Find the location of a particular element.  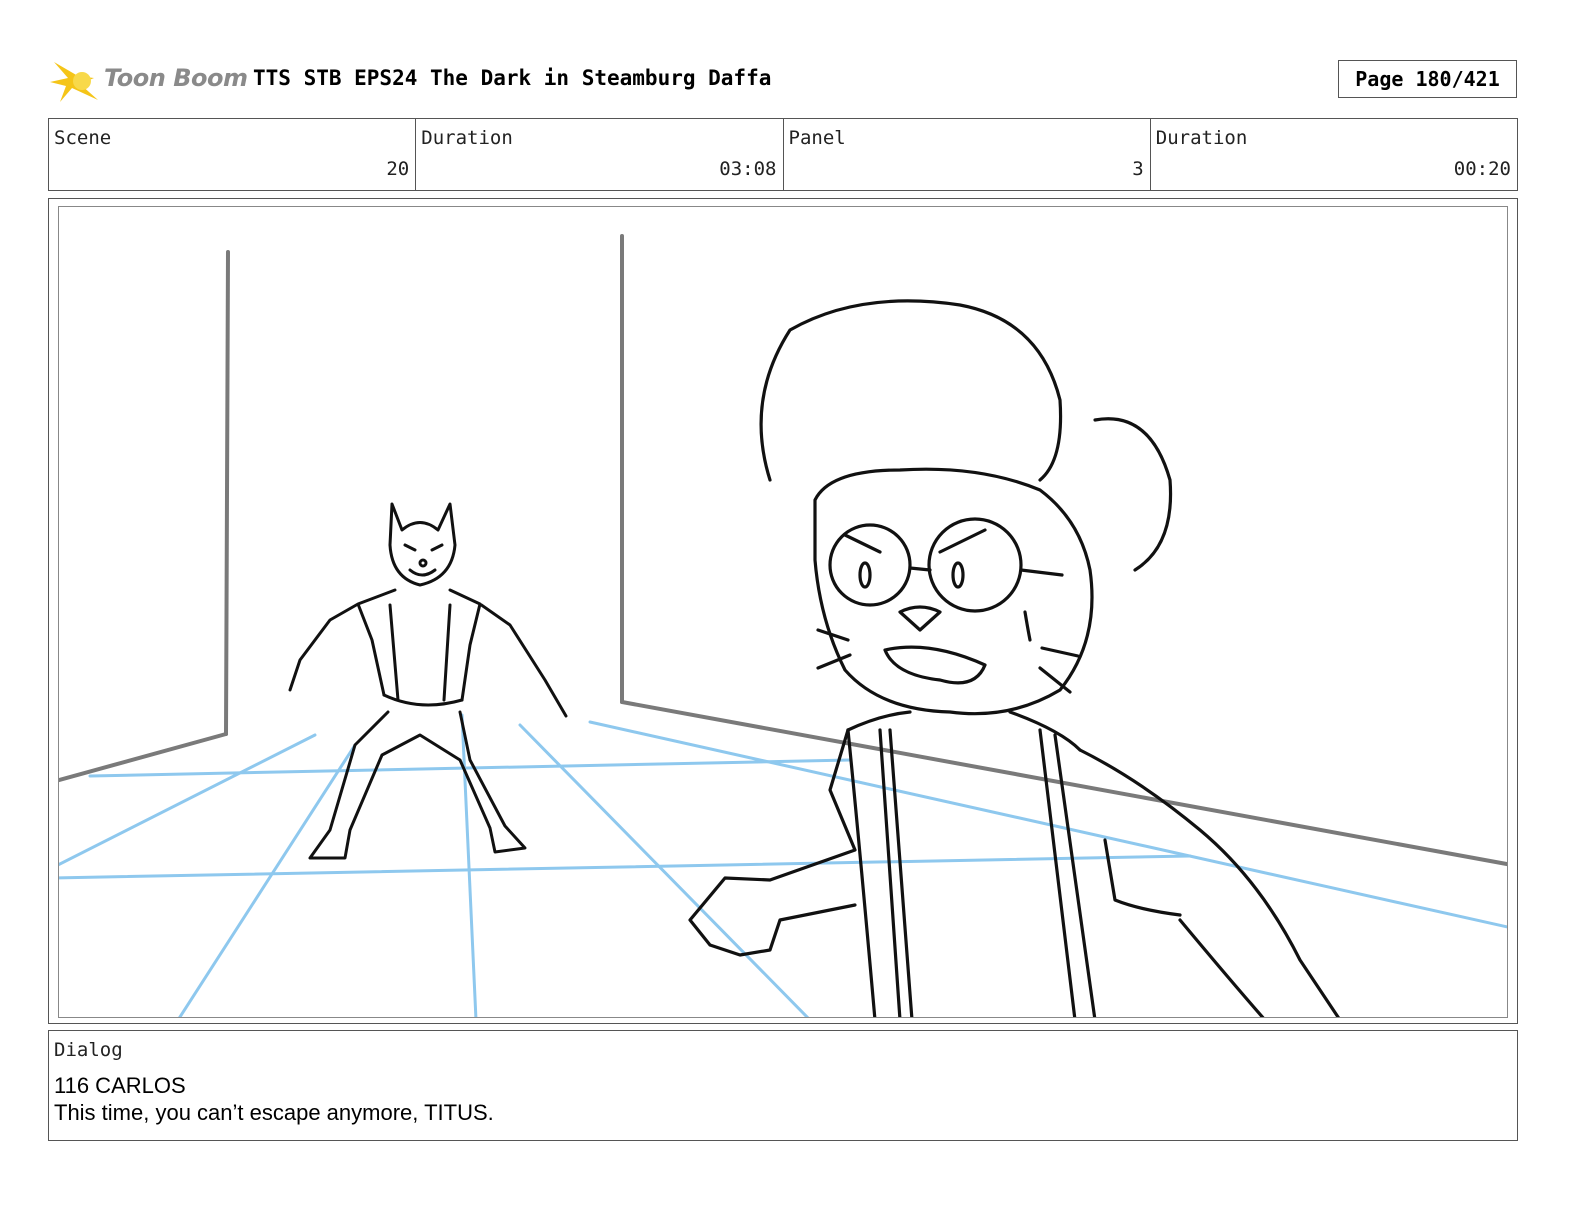

page-number: Page 180/421 is located at coordinates (1427, 79).